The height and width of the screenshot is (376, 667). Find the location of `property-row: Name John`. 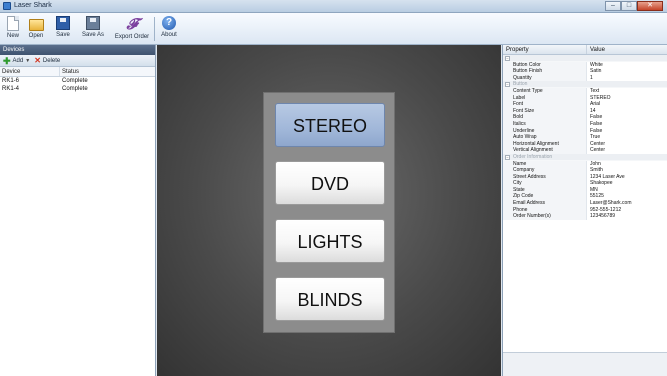

property-row: Name John is located at coordinates (585, 164).